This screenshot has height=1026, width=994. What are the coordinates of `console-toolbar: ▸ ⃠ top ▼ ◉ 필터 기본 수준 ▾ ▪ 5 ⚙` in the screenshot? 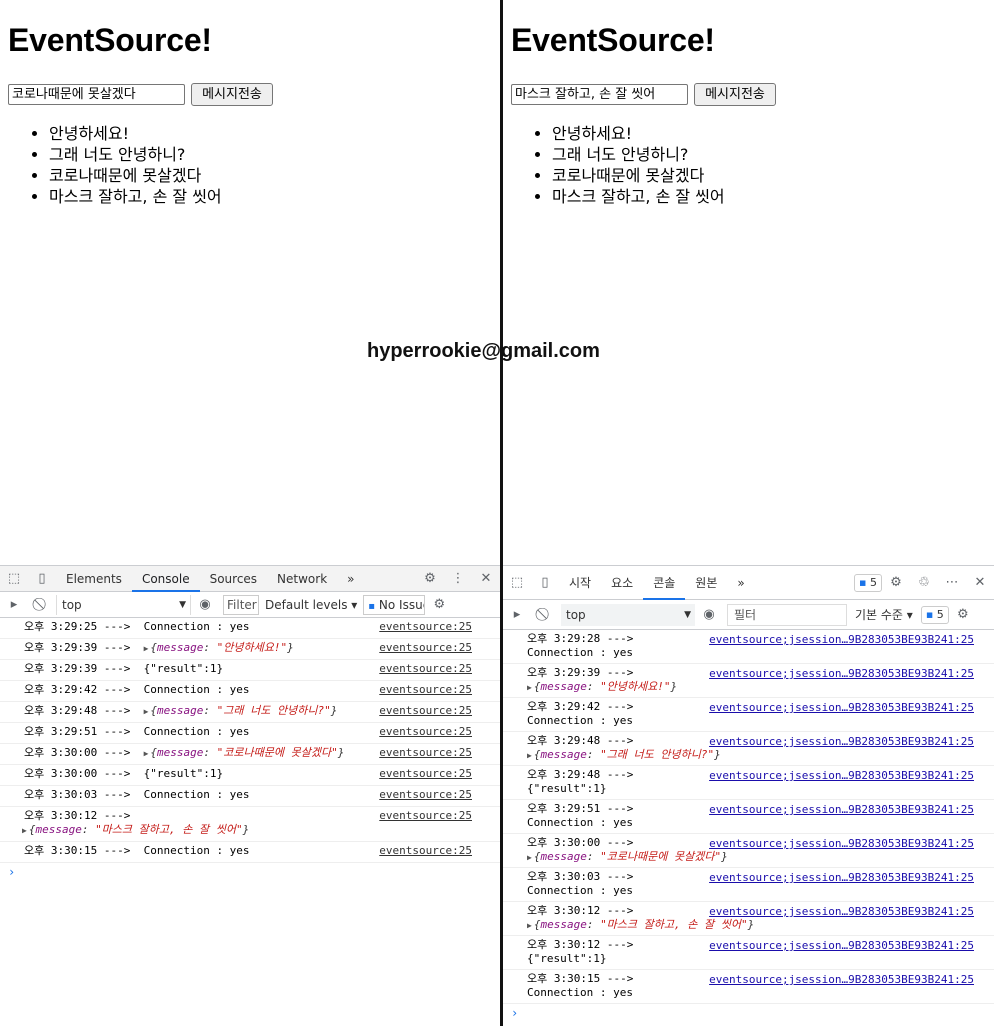 It's located at (748, 615).